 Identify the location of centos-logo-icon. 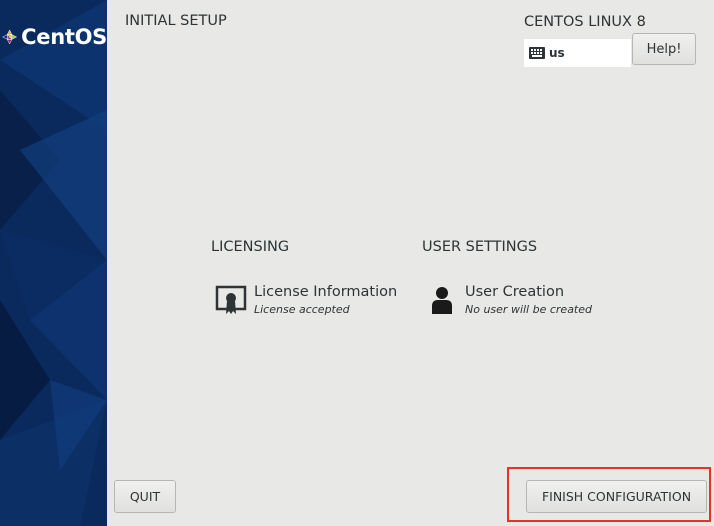
(10, 37).